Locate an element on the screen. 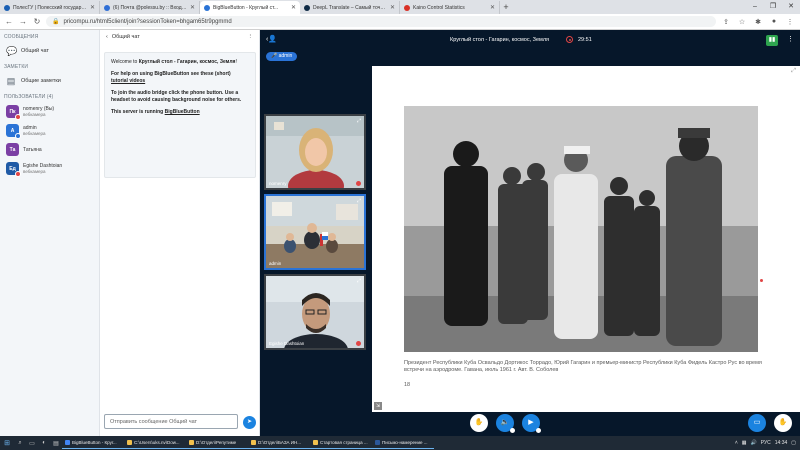  browser-tab: Kaino Control Statistics ✕ is located at coordinates (450, 7).